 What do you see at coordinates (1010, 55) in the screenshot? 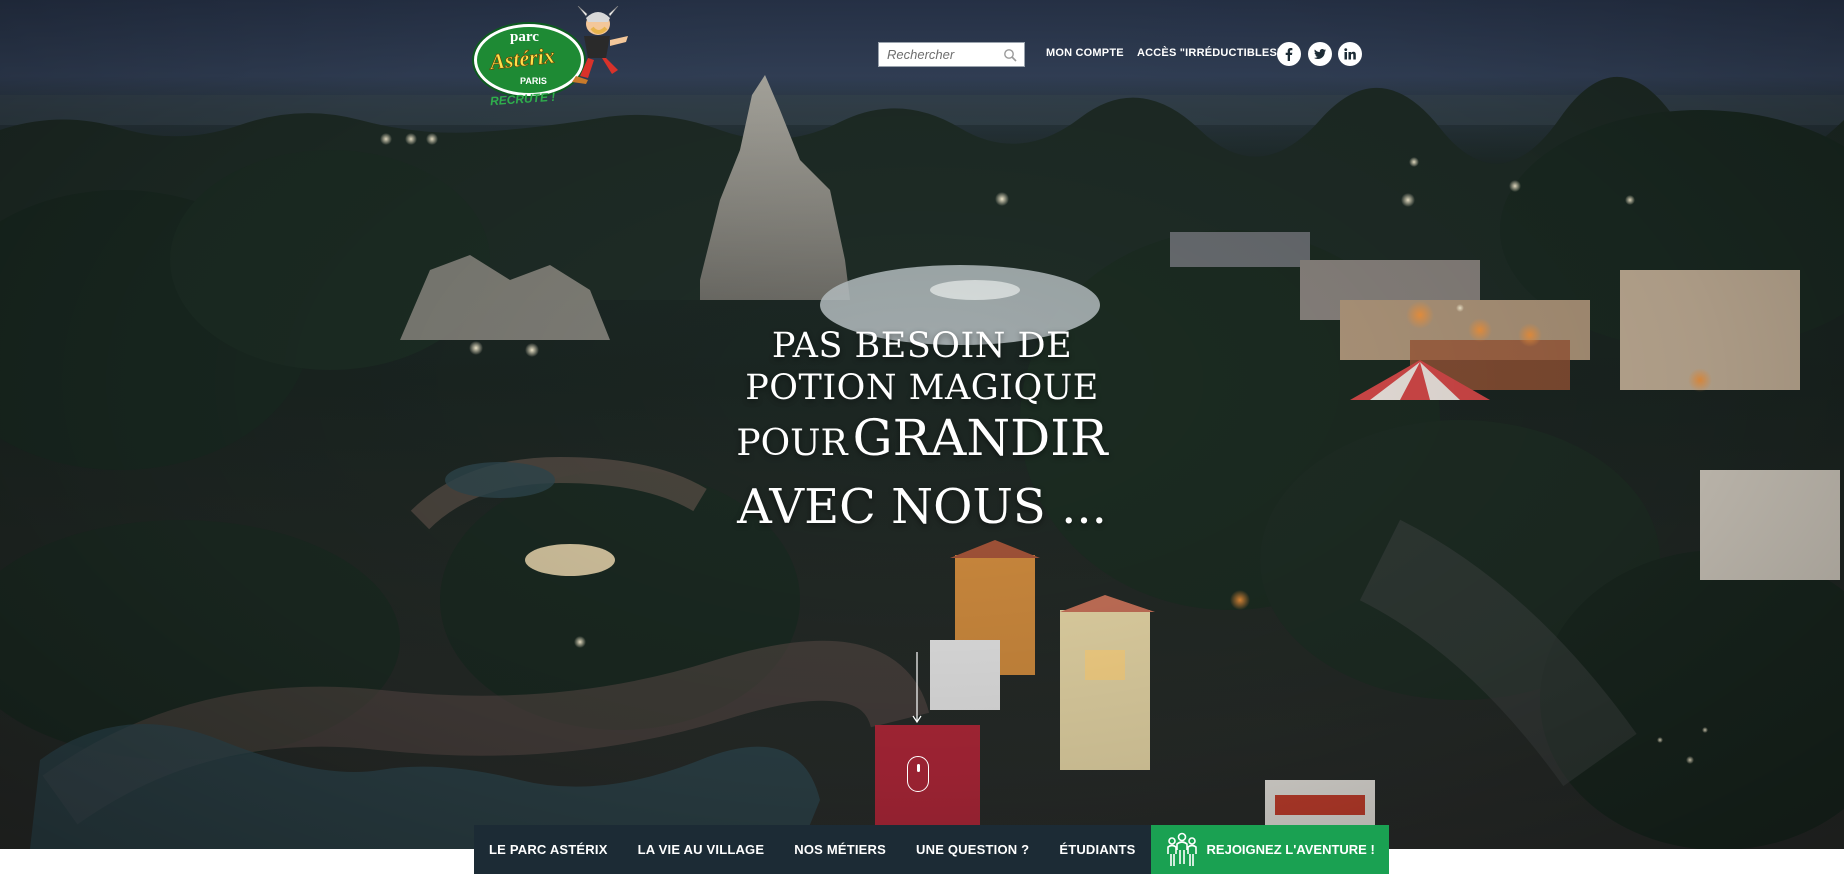
I see `search-icon` at bounding box center [1010, 55].